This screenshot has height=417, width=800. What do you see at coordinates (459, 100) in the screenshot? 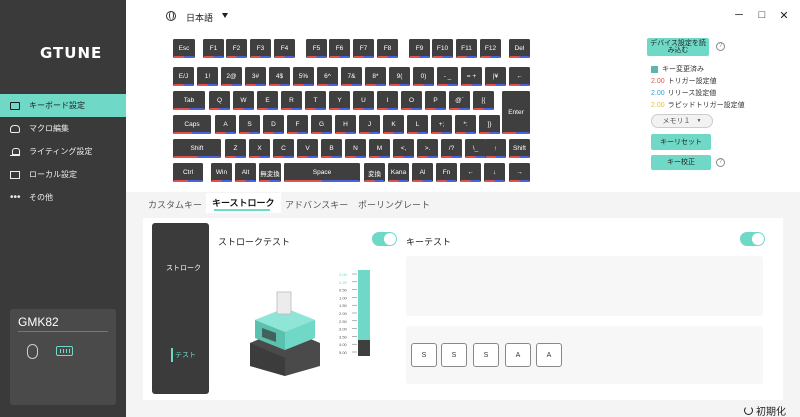
I see `key-2-11: @`` at bounding box center [459, 100].